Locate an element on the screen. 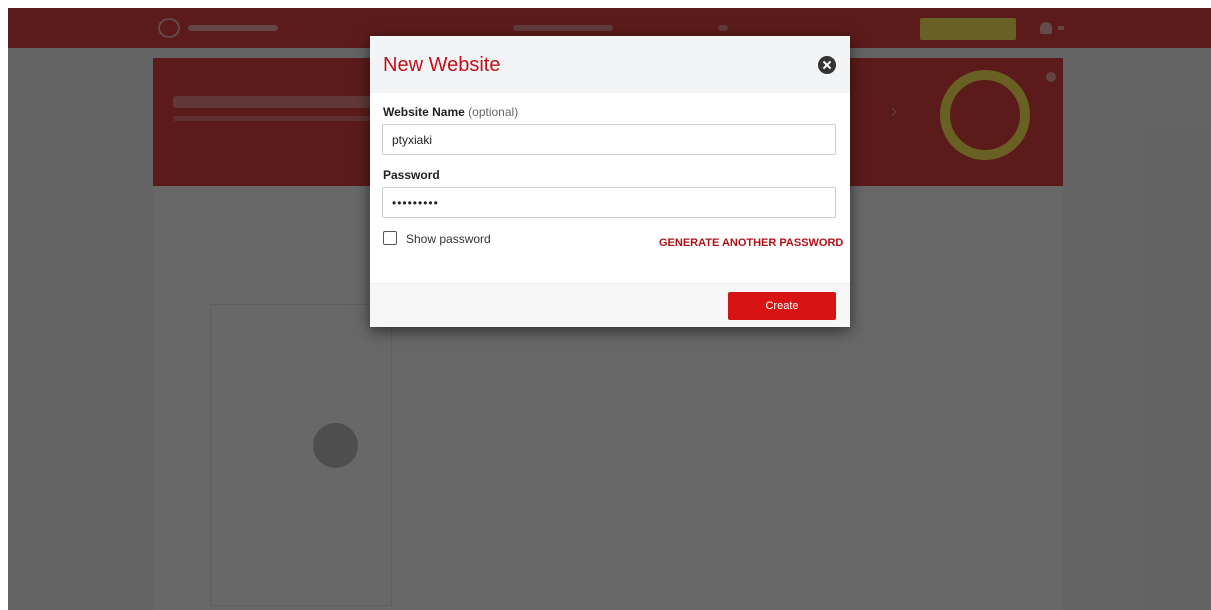  show-password-label: Show password is located at coordinates (448, 239).